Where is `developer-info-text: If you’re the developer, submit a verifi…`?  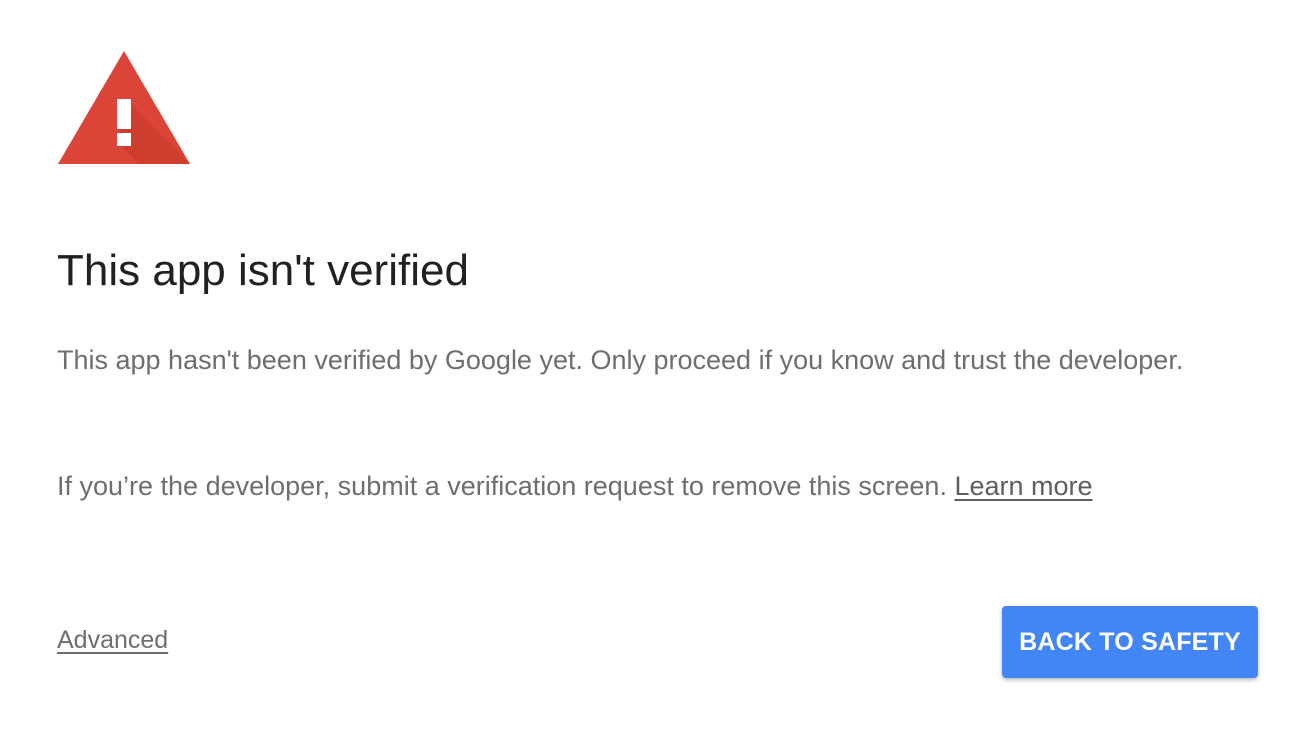
developer-info-text: If you’re the developer, submit a verifi… is located at coordinates (502, 486).